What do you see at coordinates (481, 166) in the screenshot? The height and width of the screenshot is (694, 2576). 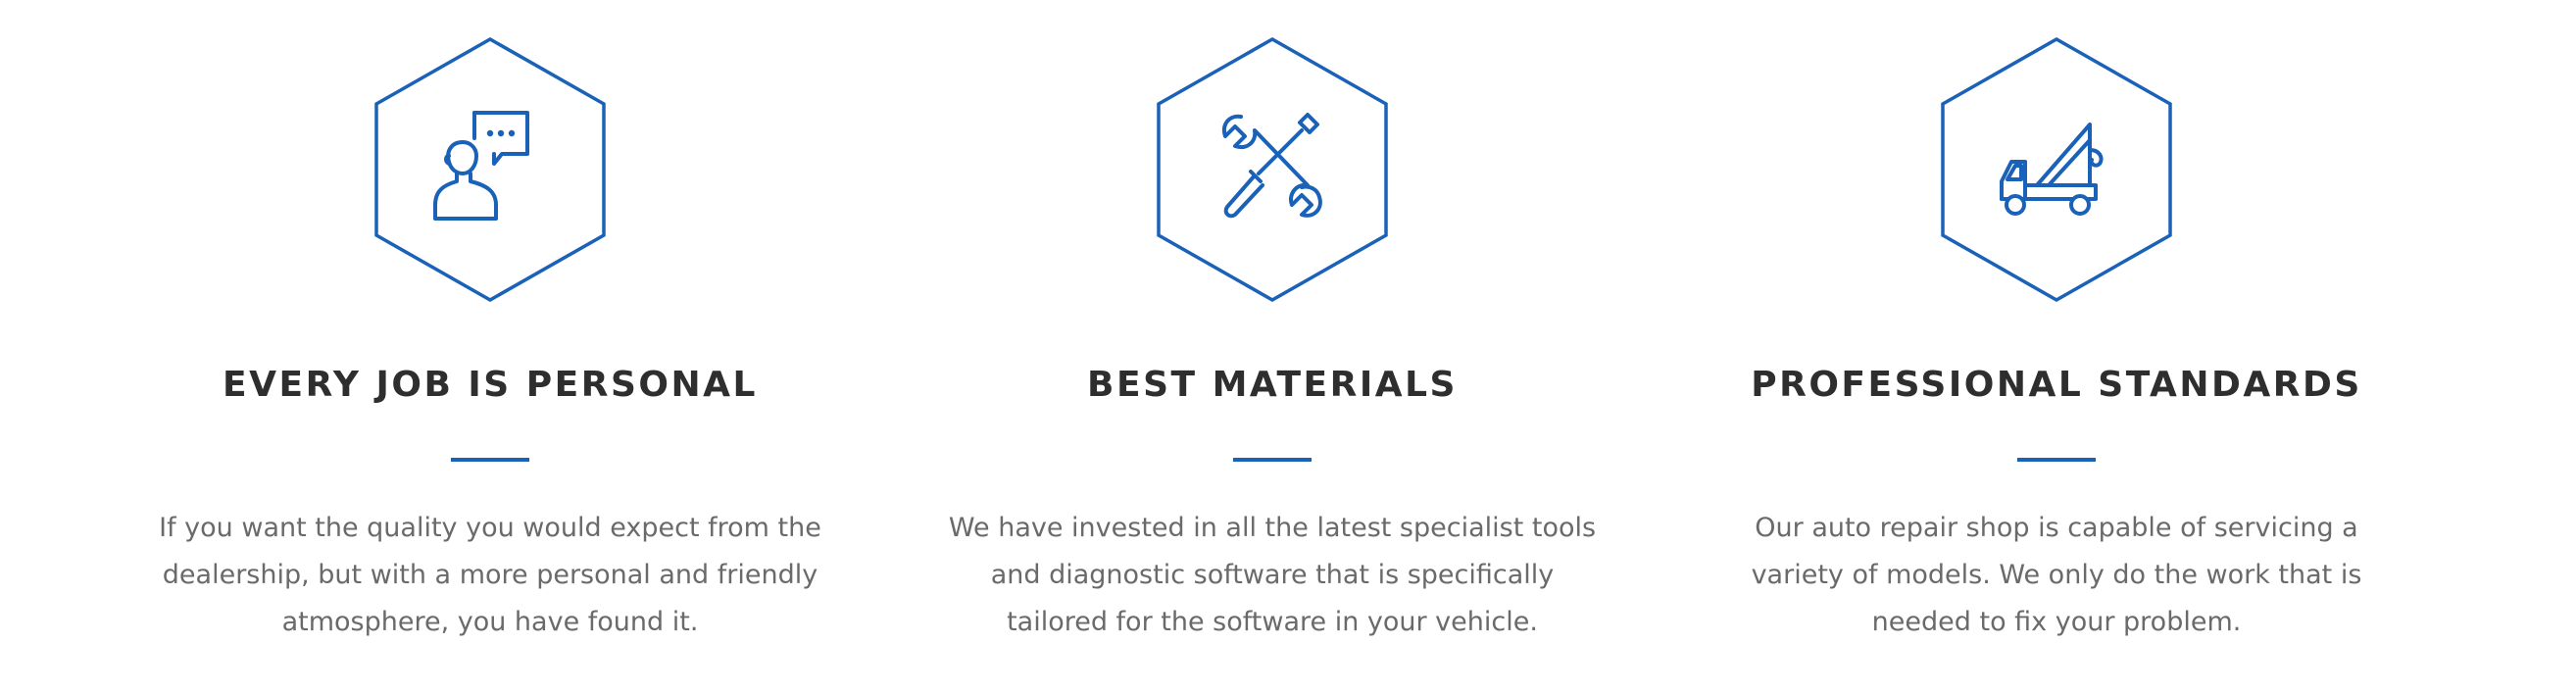 I see `person-speech-bubble-icon` at bounding box center [481, 166].